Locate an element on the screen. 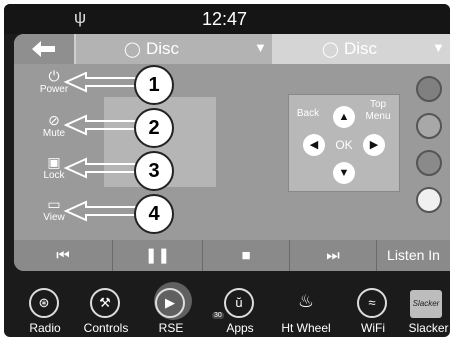 Image resolution: width=454 pixels, height=341 pixels. status-bar: ψ 12:47 is located at coordinates (227, 19).